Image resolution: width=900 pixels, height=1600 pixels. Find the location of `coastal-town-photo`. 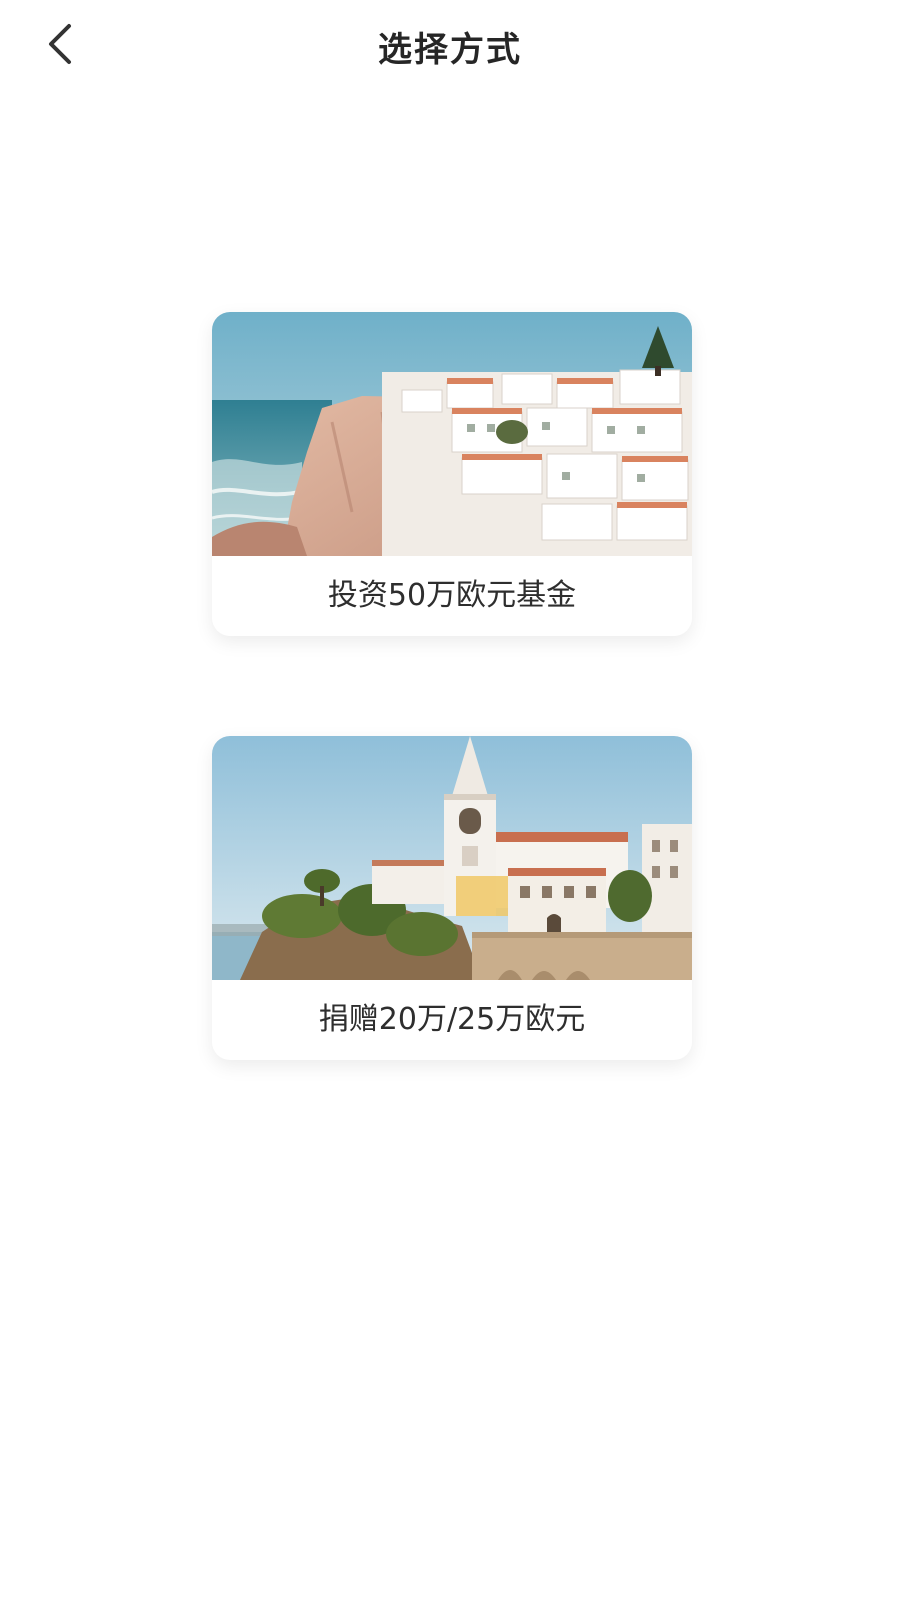

coastal-town-photo is located at coordinates (452, 434).